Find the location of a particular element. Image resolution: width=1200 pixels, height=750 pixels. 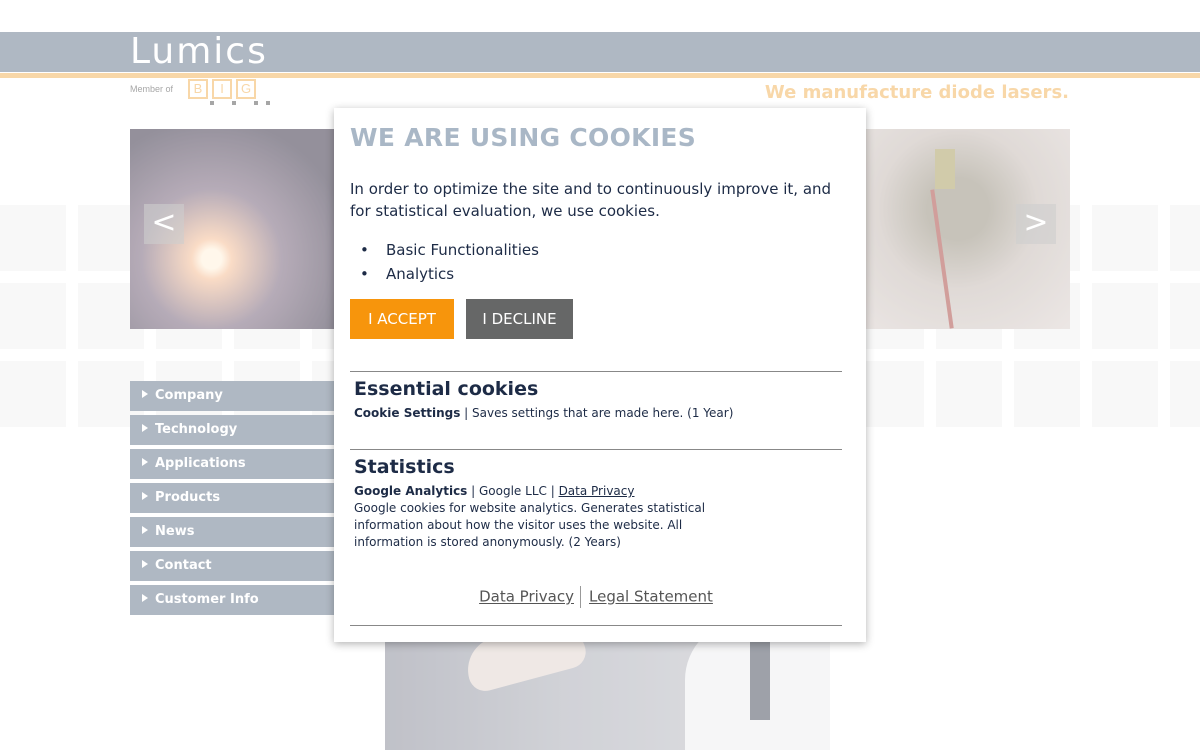

cookie-name: Cookie Settings is located at coordinates (407, 413).